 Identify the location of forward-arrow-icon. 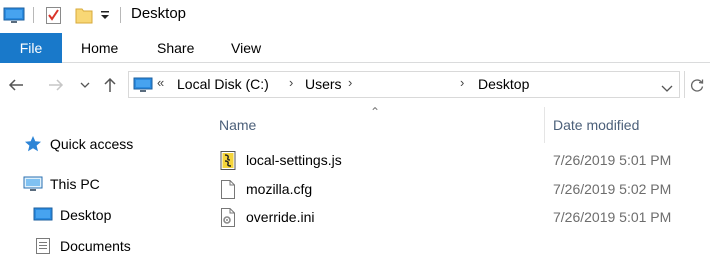
(56, 85).